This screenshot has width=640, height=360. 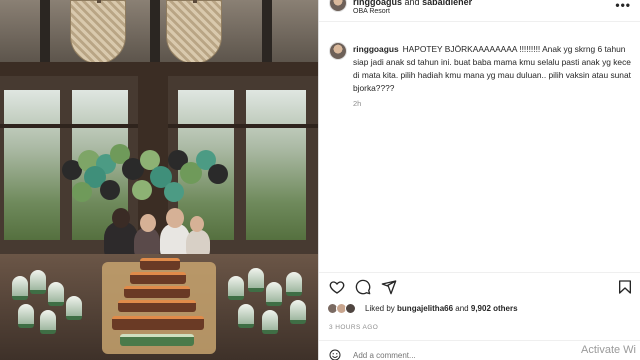 What do you see at coordinates (389, 287) in the screenshot?
I see `paper-plane-icon` at bounding box center [389, 287].